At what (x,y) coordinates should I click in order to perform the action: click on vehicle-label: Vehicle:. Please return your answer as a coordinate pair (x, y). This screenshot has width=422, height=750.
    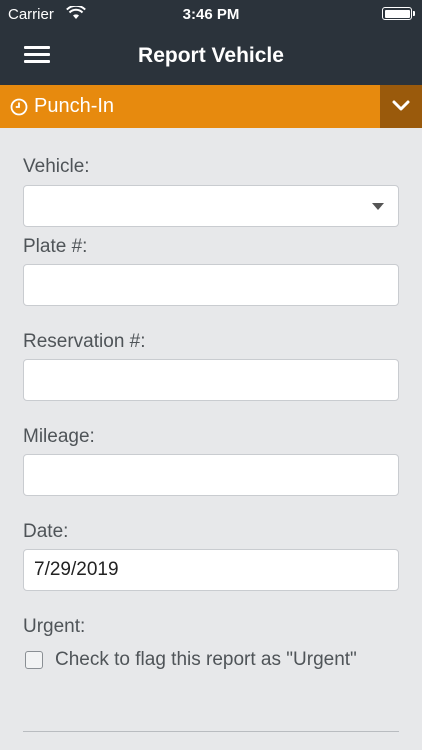
    Looking at the image, I should click on (56, 166).